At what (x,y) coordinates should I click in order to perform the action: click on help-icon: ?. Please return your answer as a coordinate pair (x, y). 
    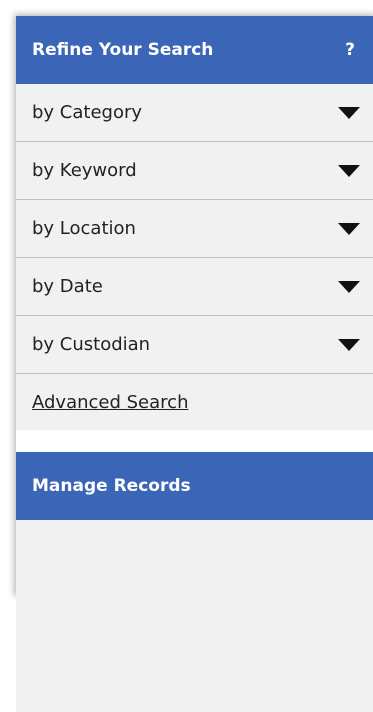
    Looking at the image, I should click on (350, 50).